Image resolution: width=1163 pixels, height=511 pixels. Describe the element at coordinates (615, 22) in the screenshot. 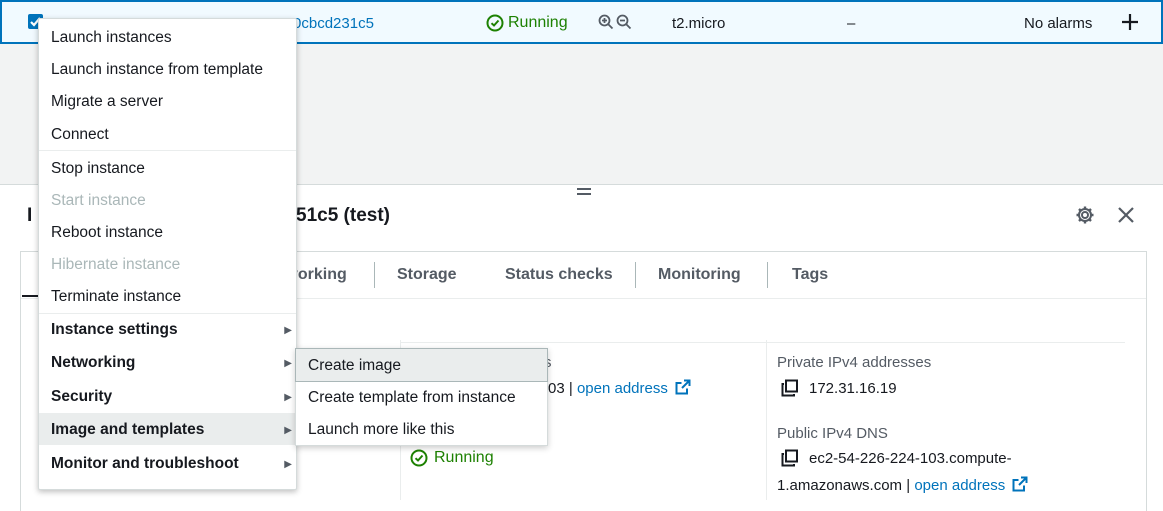

I see `zoom-controls` at that location.